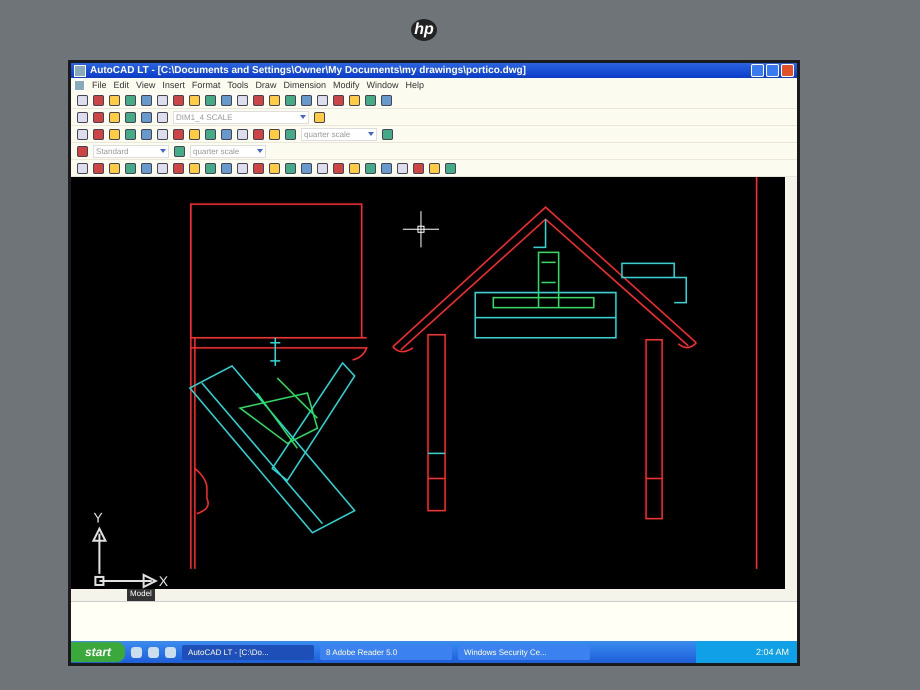 The image size is (920, 690). Describe the element at coordinates (415, 85) in the screenshot. I see `menu-item: Help` at that location.